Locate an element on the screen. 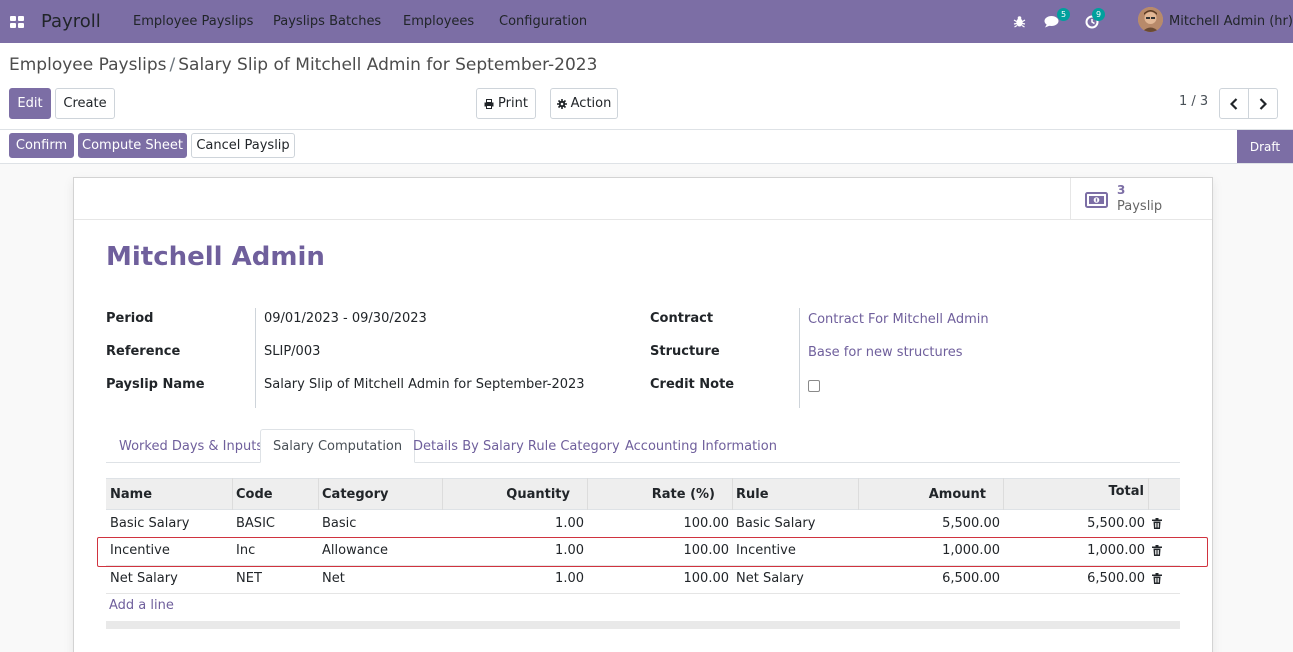 Image resolution: width=1293 pixels, height=652 pixels. row-3-total: 6,500.00 is located at coordinates (1074, 578).